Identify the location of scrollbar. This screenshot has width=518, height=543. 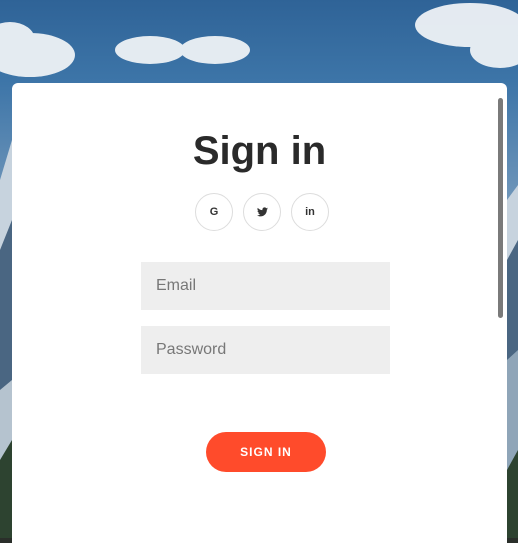
(501, 313).